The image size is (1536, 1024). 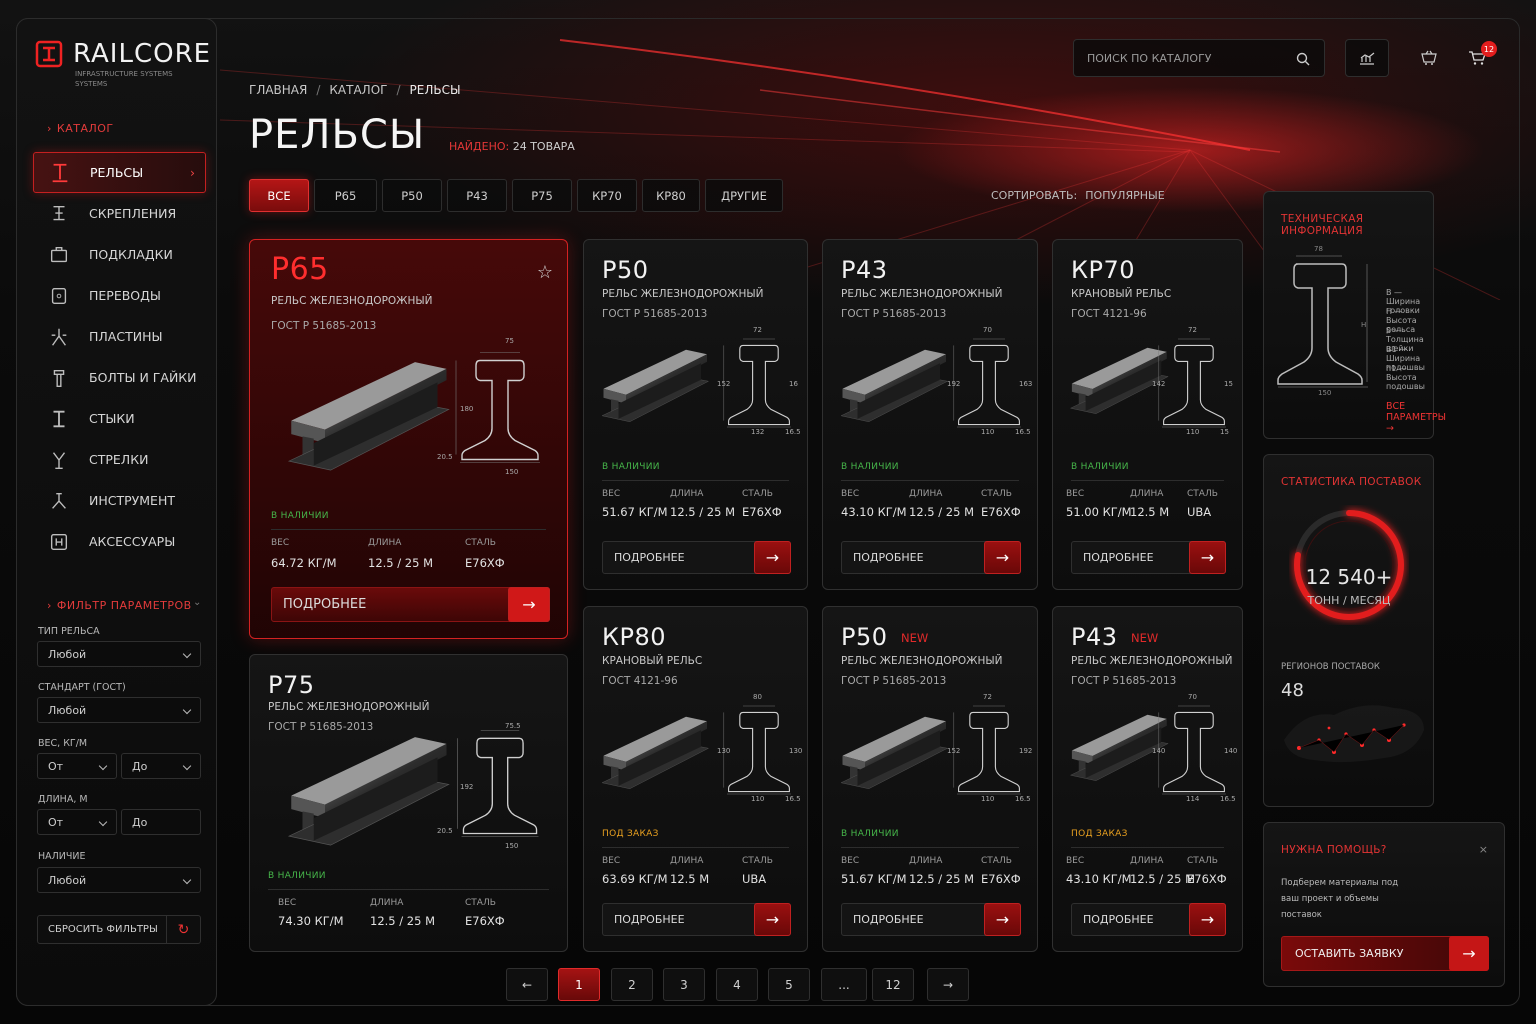 I want to click on search-input, so click(x=1182, y=58).